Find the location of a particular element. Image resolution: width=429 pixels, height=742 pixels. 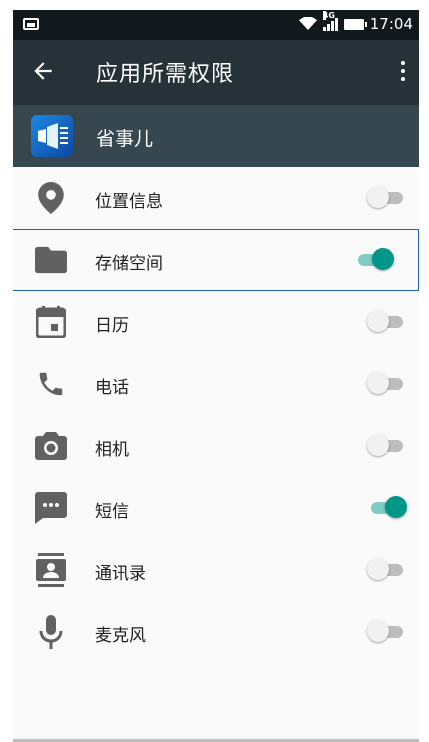

phone-icon is located at coordinates (51, 384).